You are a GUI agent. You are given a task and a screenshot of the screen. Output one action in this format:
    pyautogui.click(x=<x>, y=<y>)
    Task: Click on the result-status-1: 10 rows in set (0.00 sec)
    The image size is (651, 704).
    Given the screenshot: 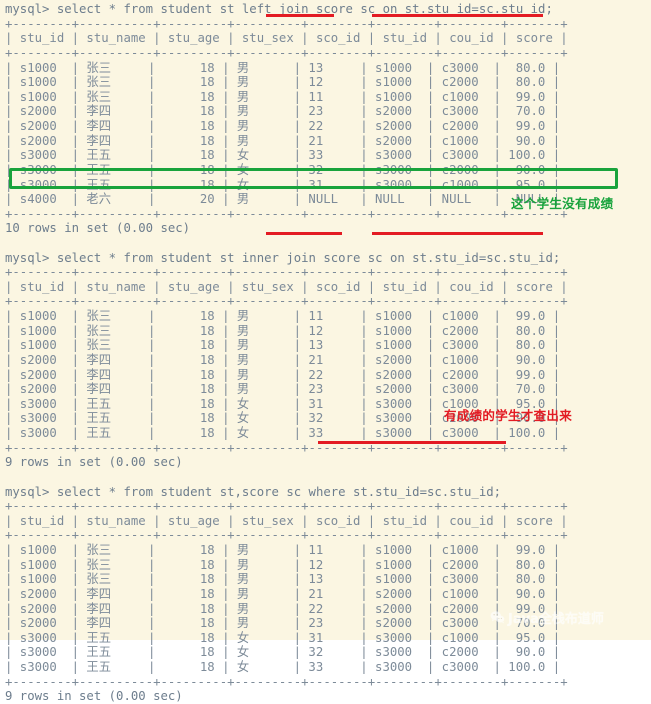 What is the action you would take?
    pyautogui.click(x=98, y=228)
    